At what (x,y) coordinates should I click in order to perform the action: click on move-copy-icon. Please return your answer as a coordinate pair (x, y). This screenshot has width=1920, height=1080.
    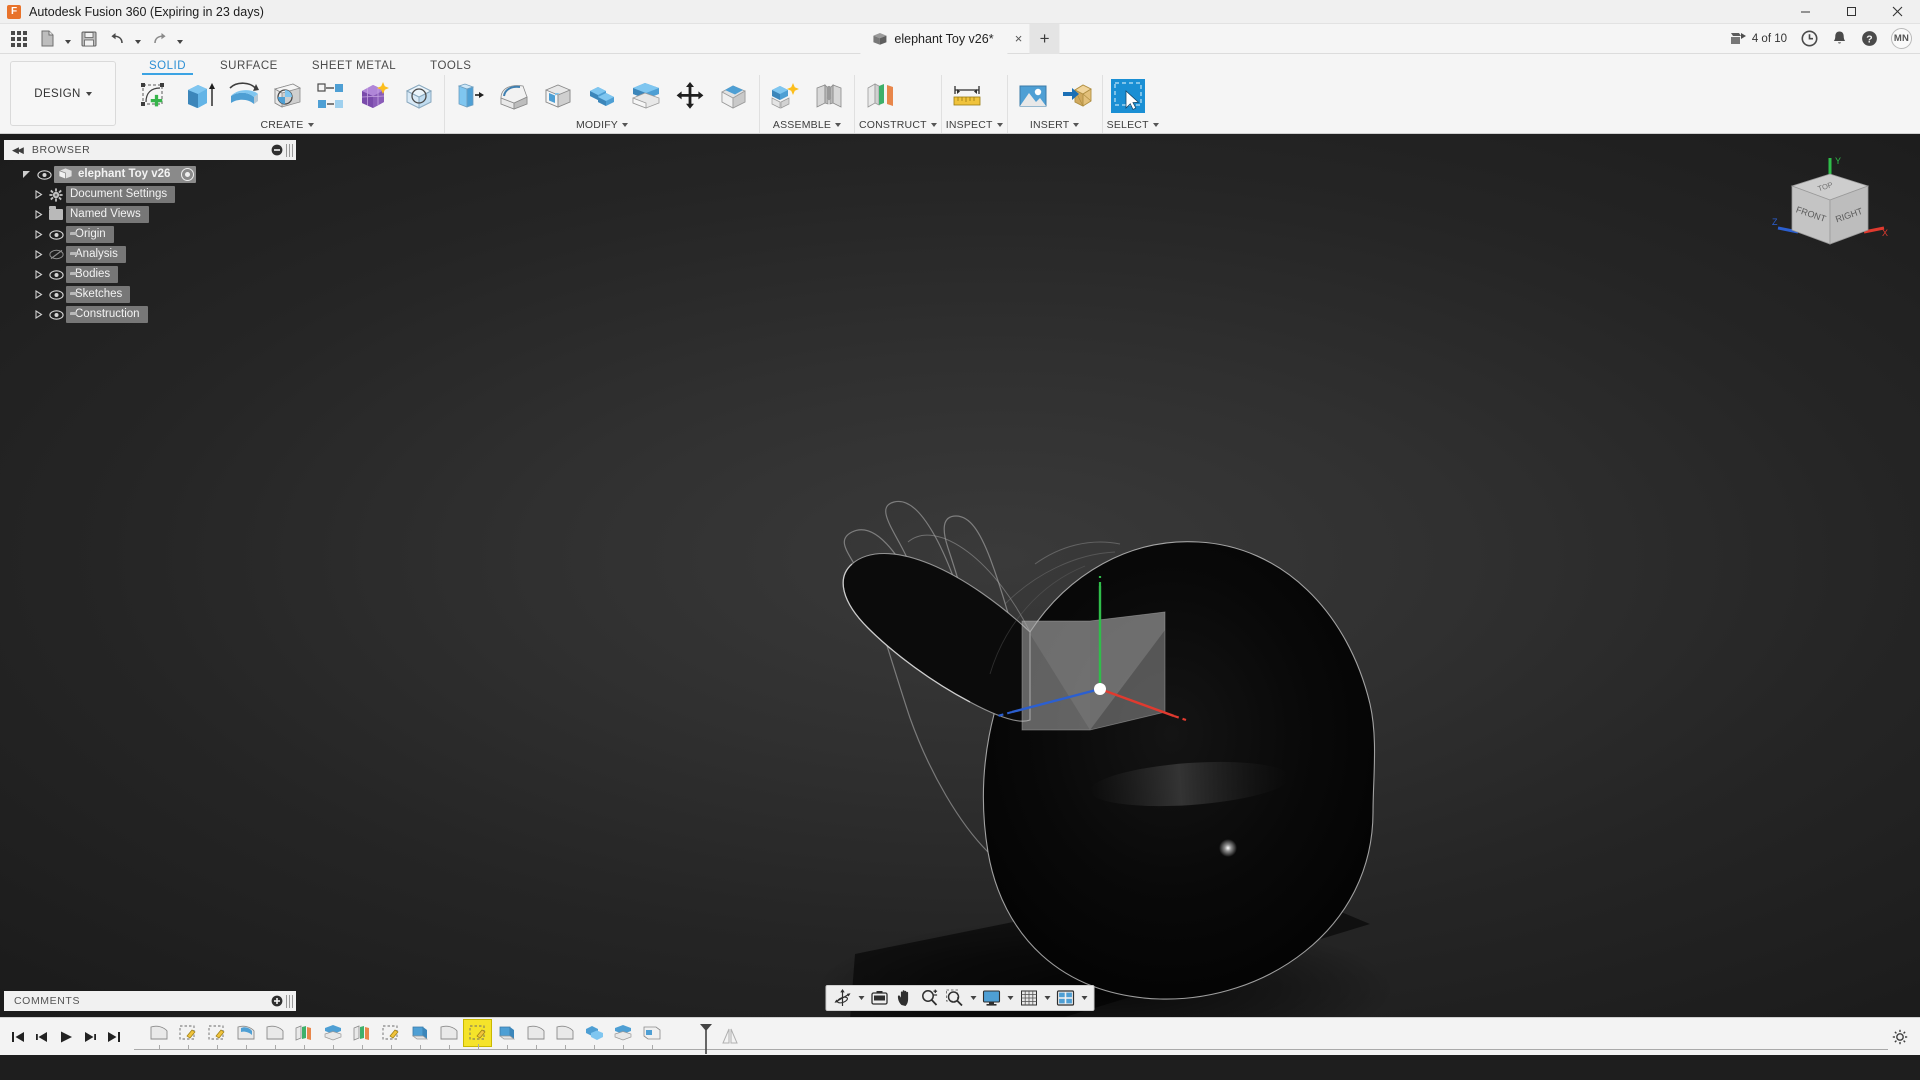
    Looking at the image, I should click on (690, 96).